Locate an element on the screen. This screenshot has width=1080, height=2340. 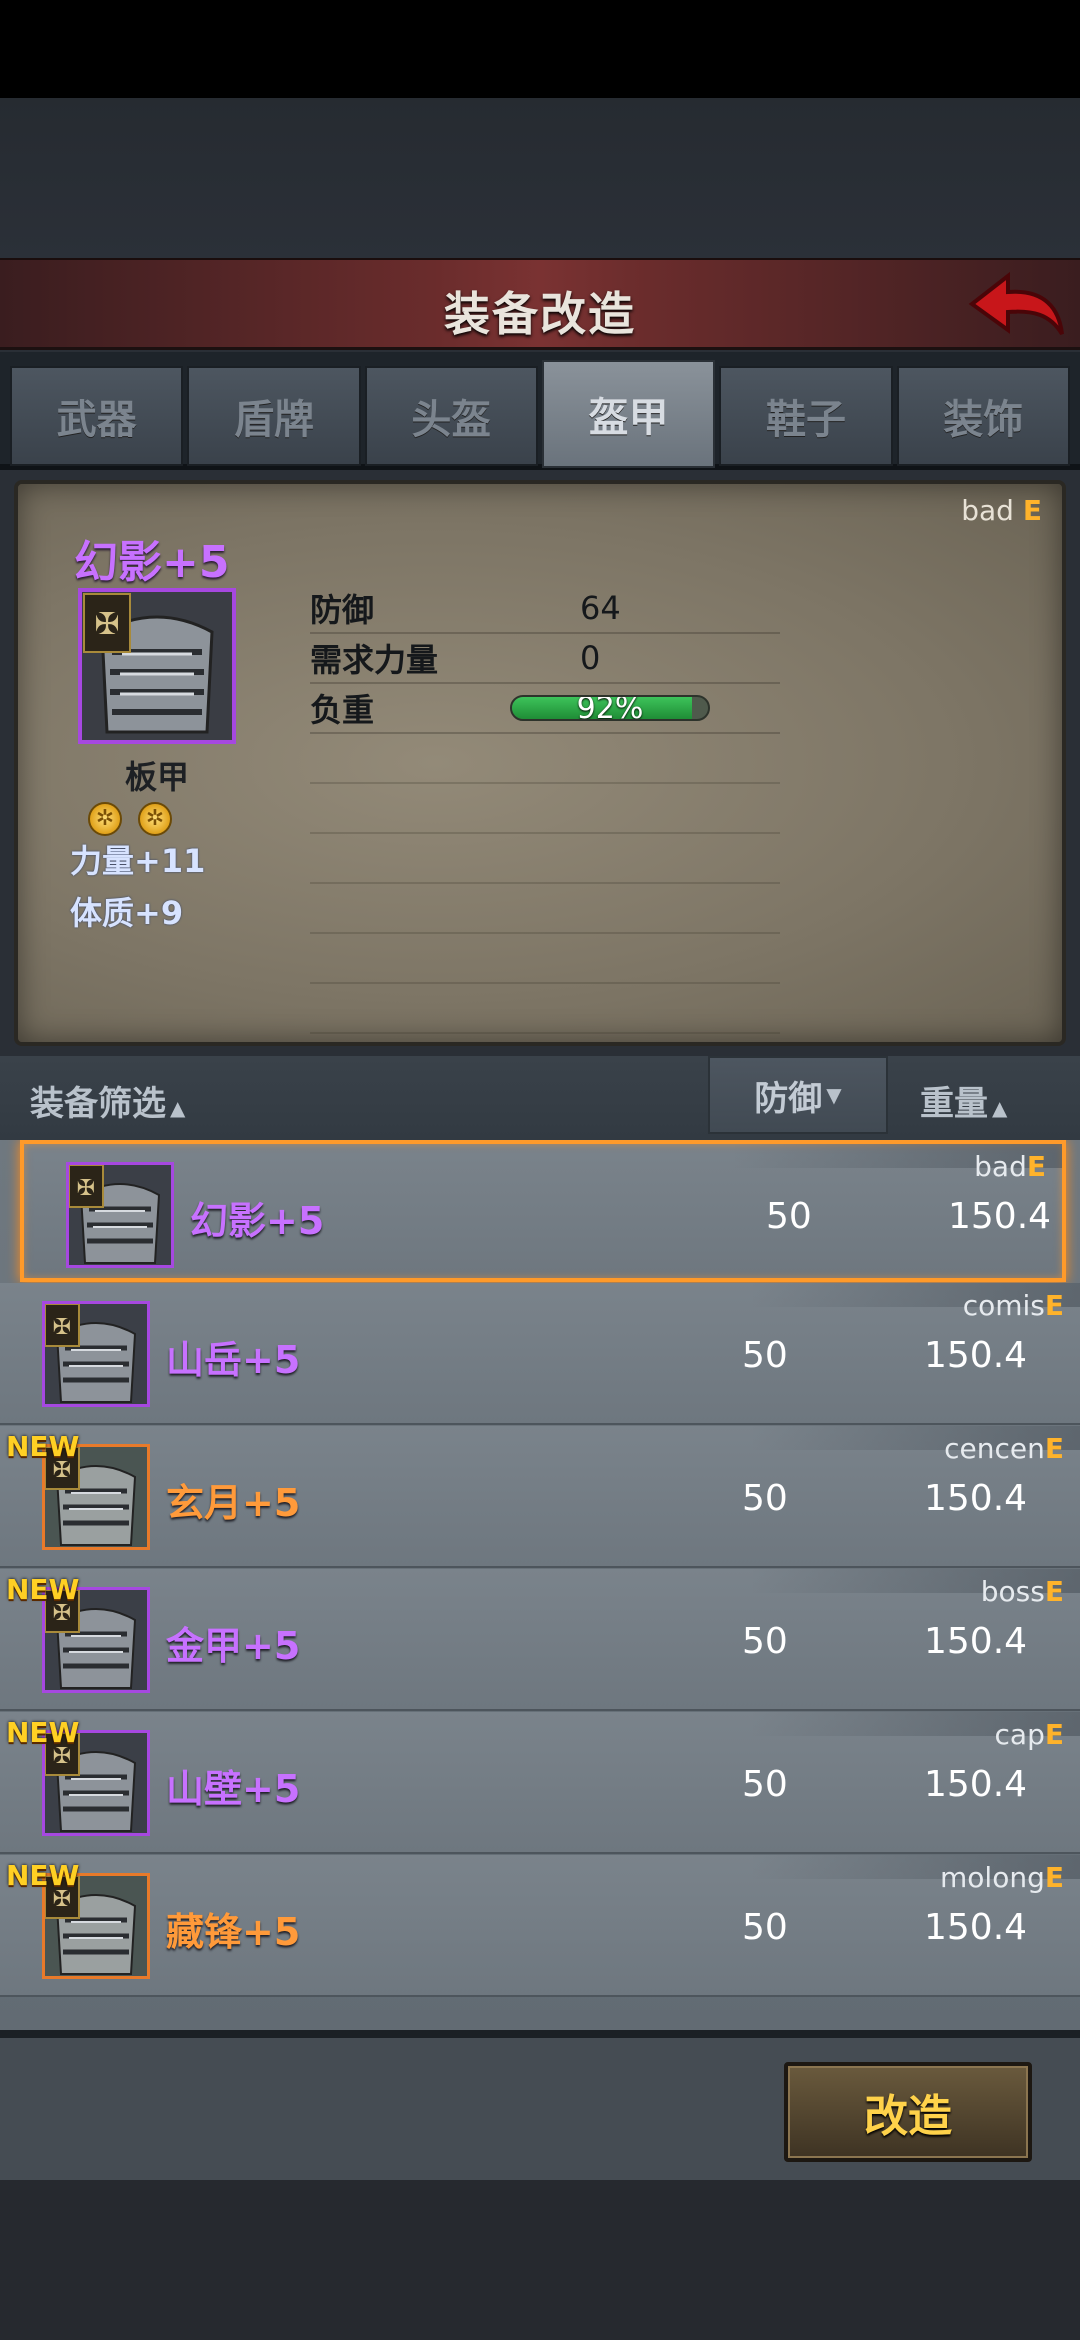
owner-grade-tag: comisE is located at coordinates (1013, 1305).